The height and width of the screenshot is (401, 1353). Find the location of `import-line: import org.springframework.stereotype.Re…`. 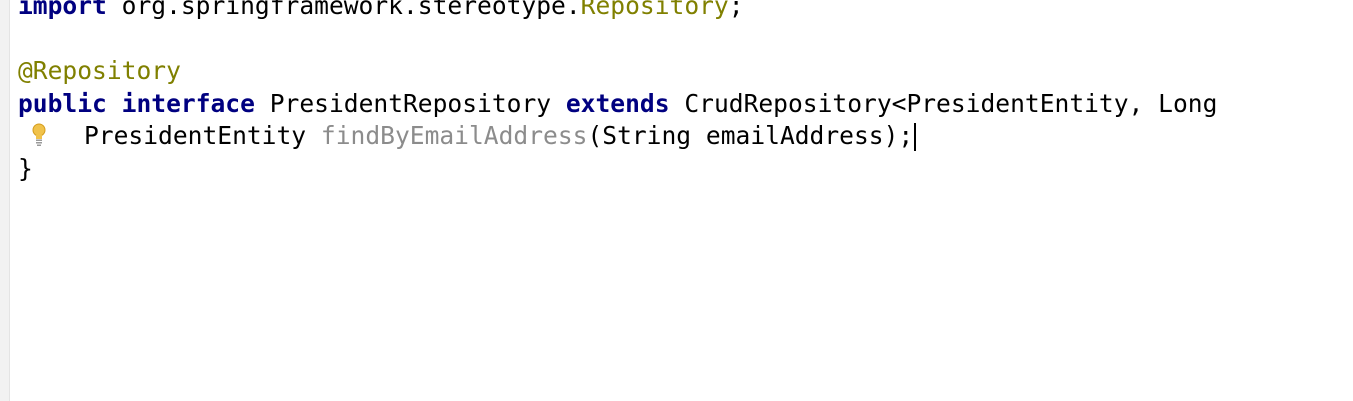

import-line: import org.springframework.stereotype.Re… is located at coordinates (381, 11).